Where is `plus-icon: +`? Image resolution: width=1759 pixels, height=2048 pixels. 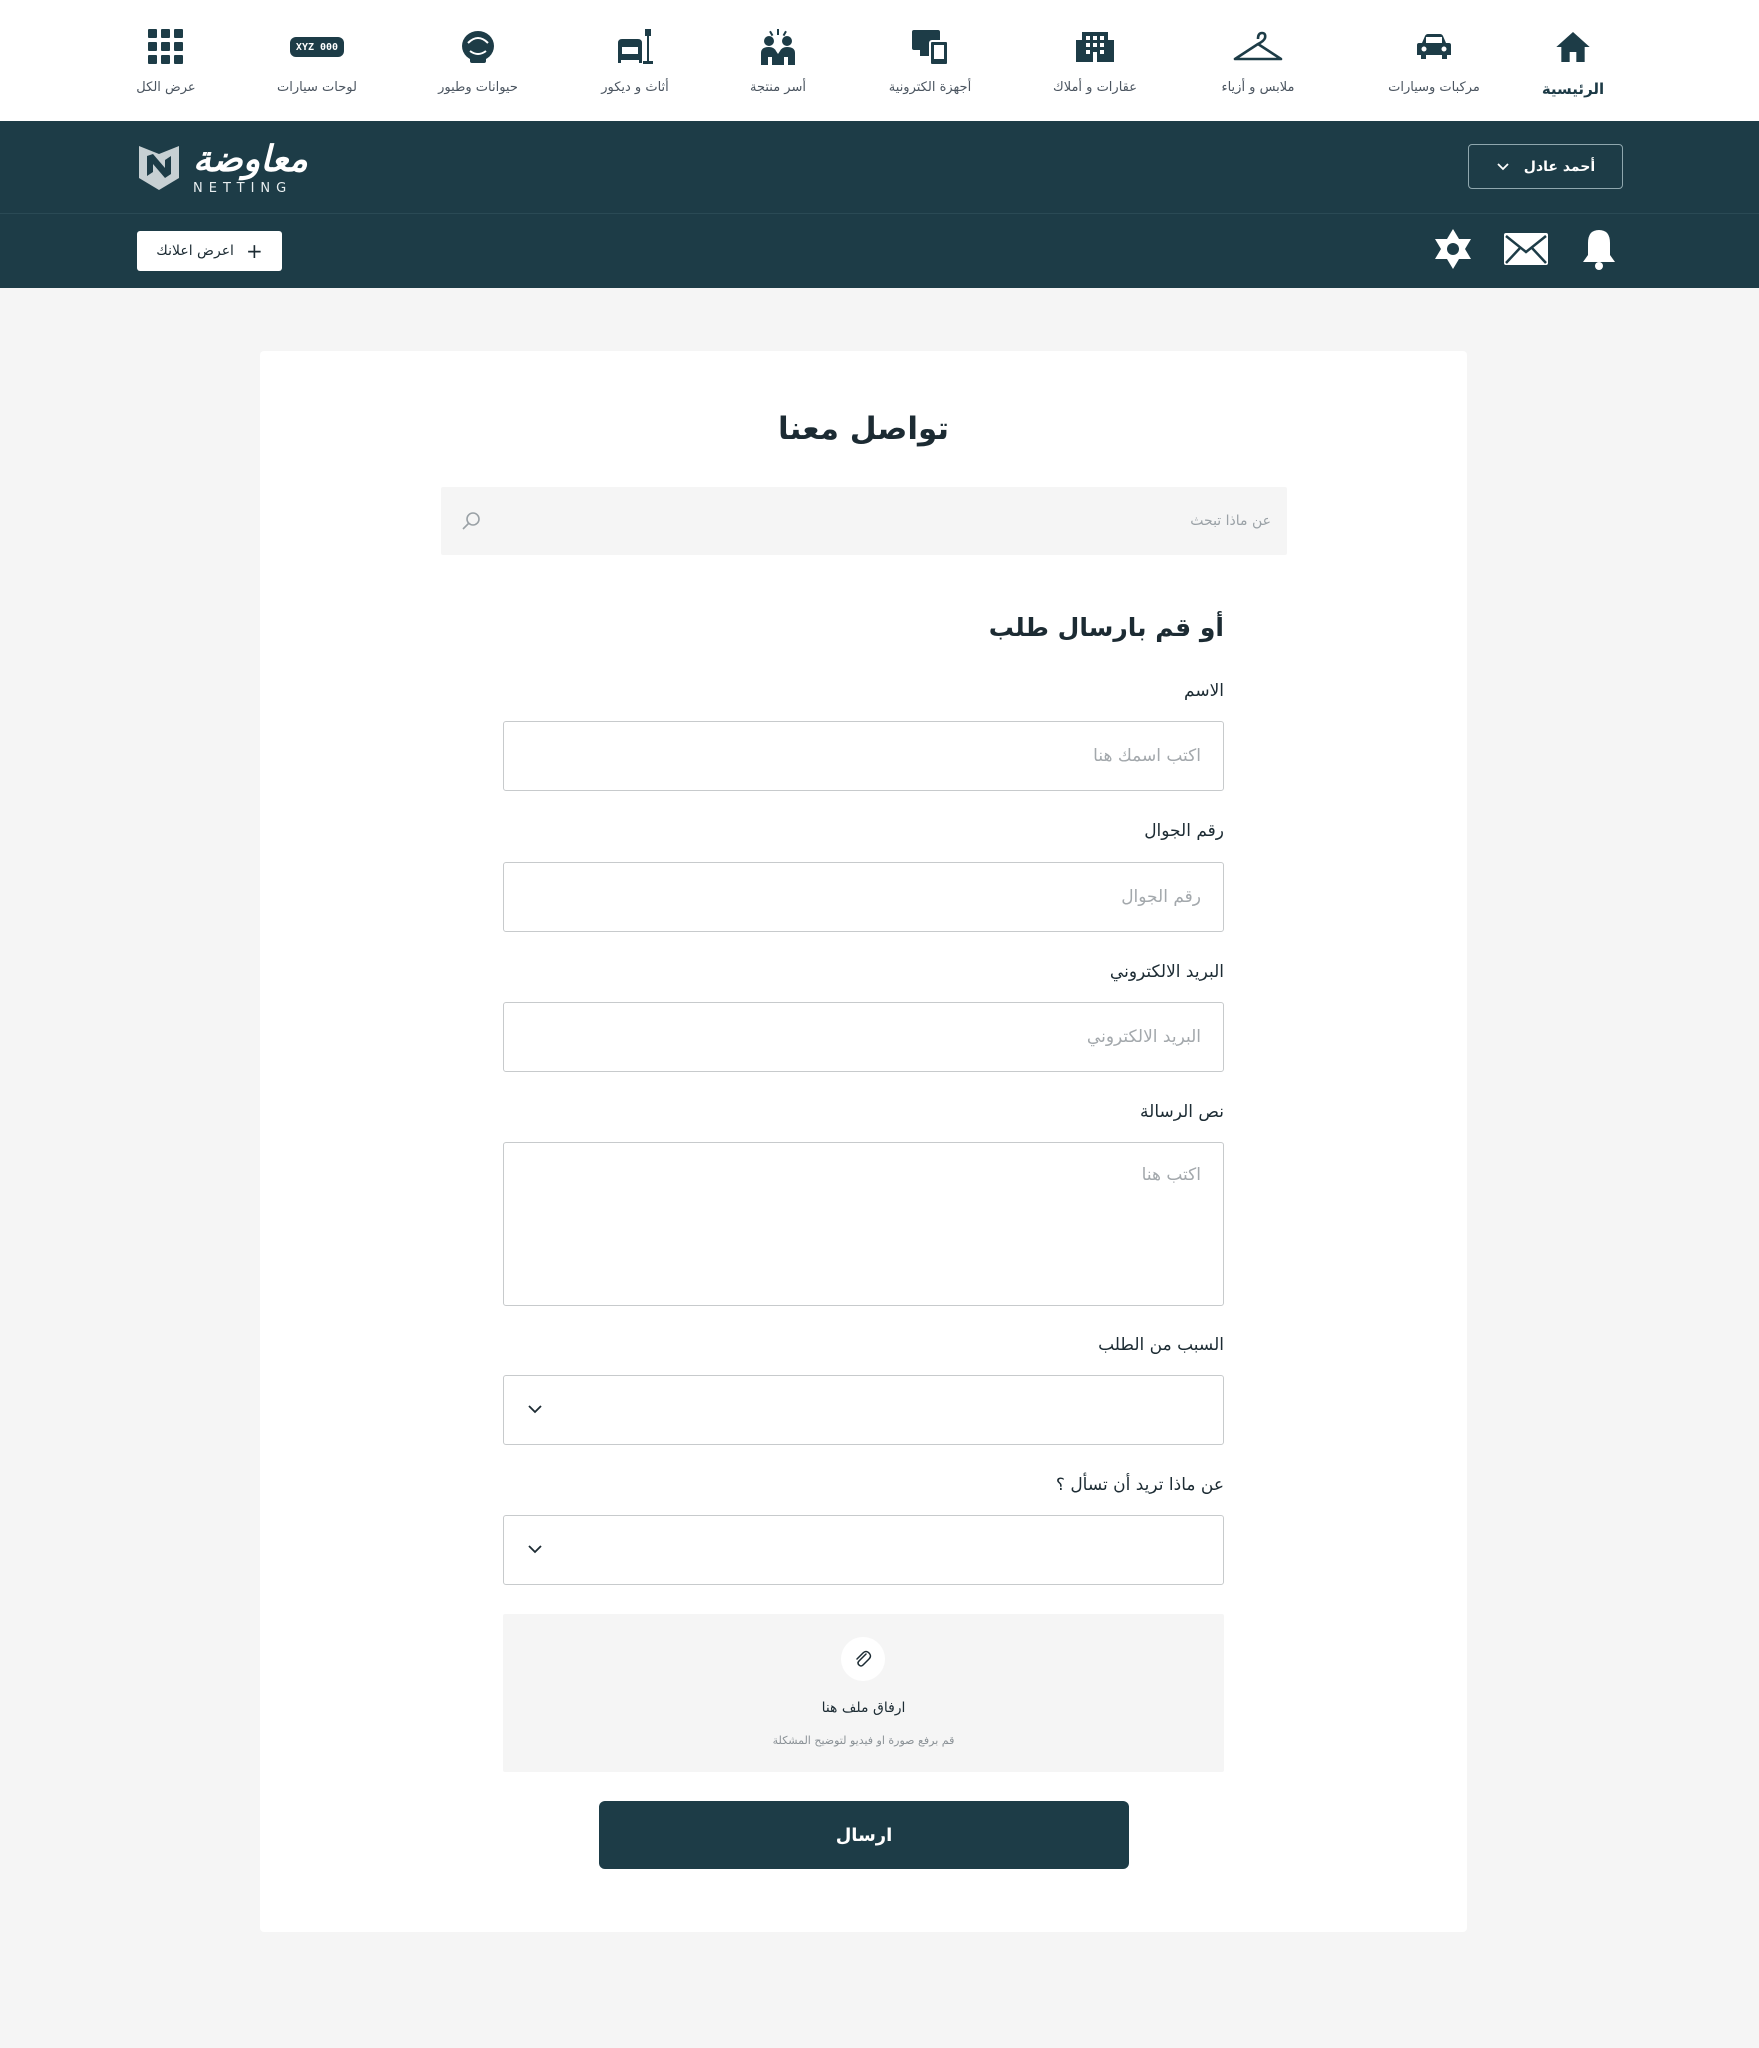
plus-icon: + is located at coordinates (254, 251).